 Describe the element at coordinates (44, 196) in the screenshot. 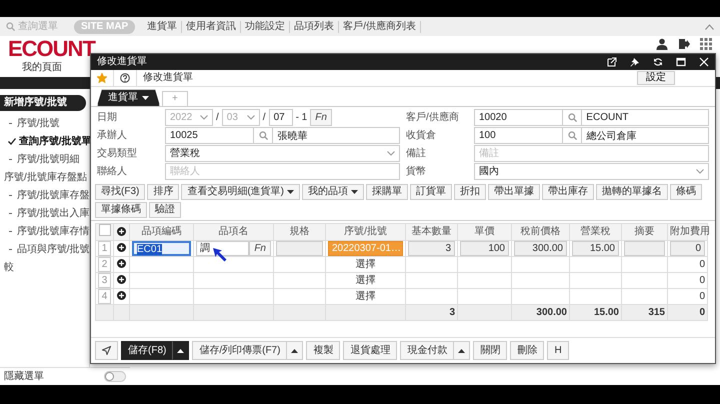

I see `sidebar-item: 序號/批號庫存盤` at that location.